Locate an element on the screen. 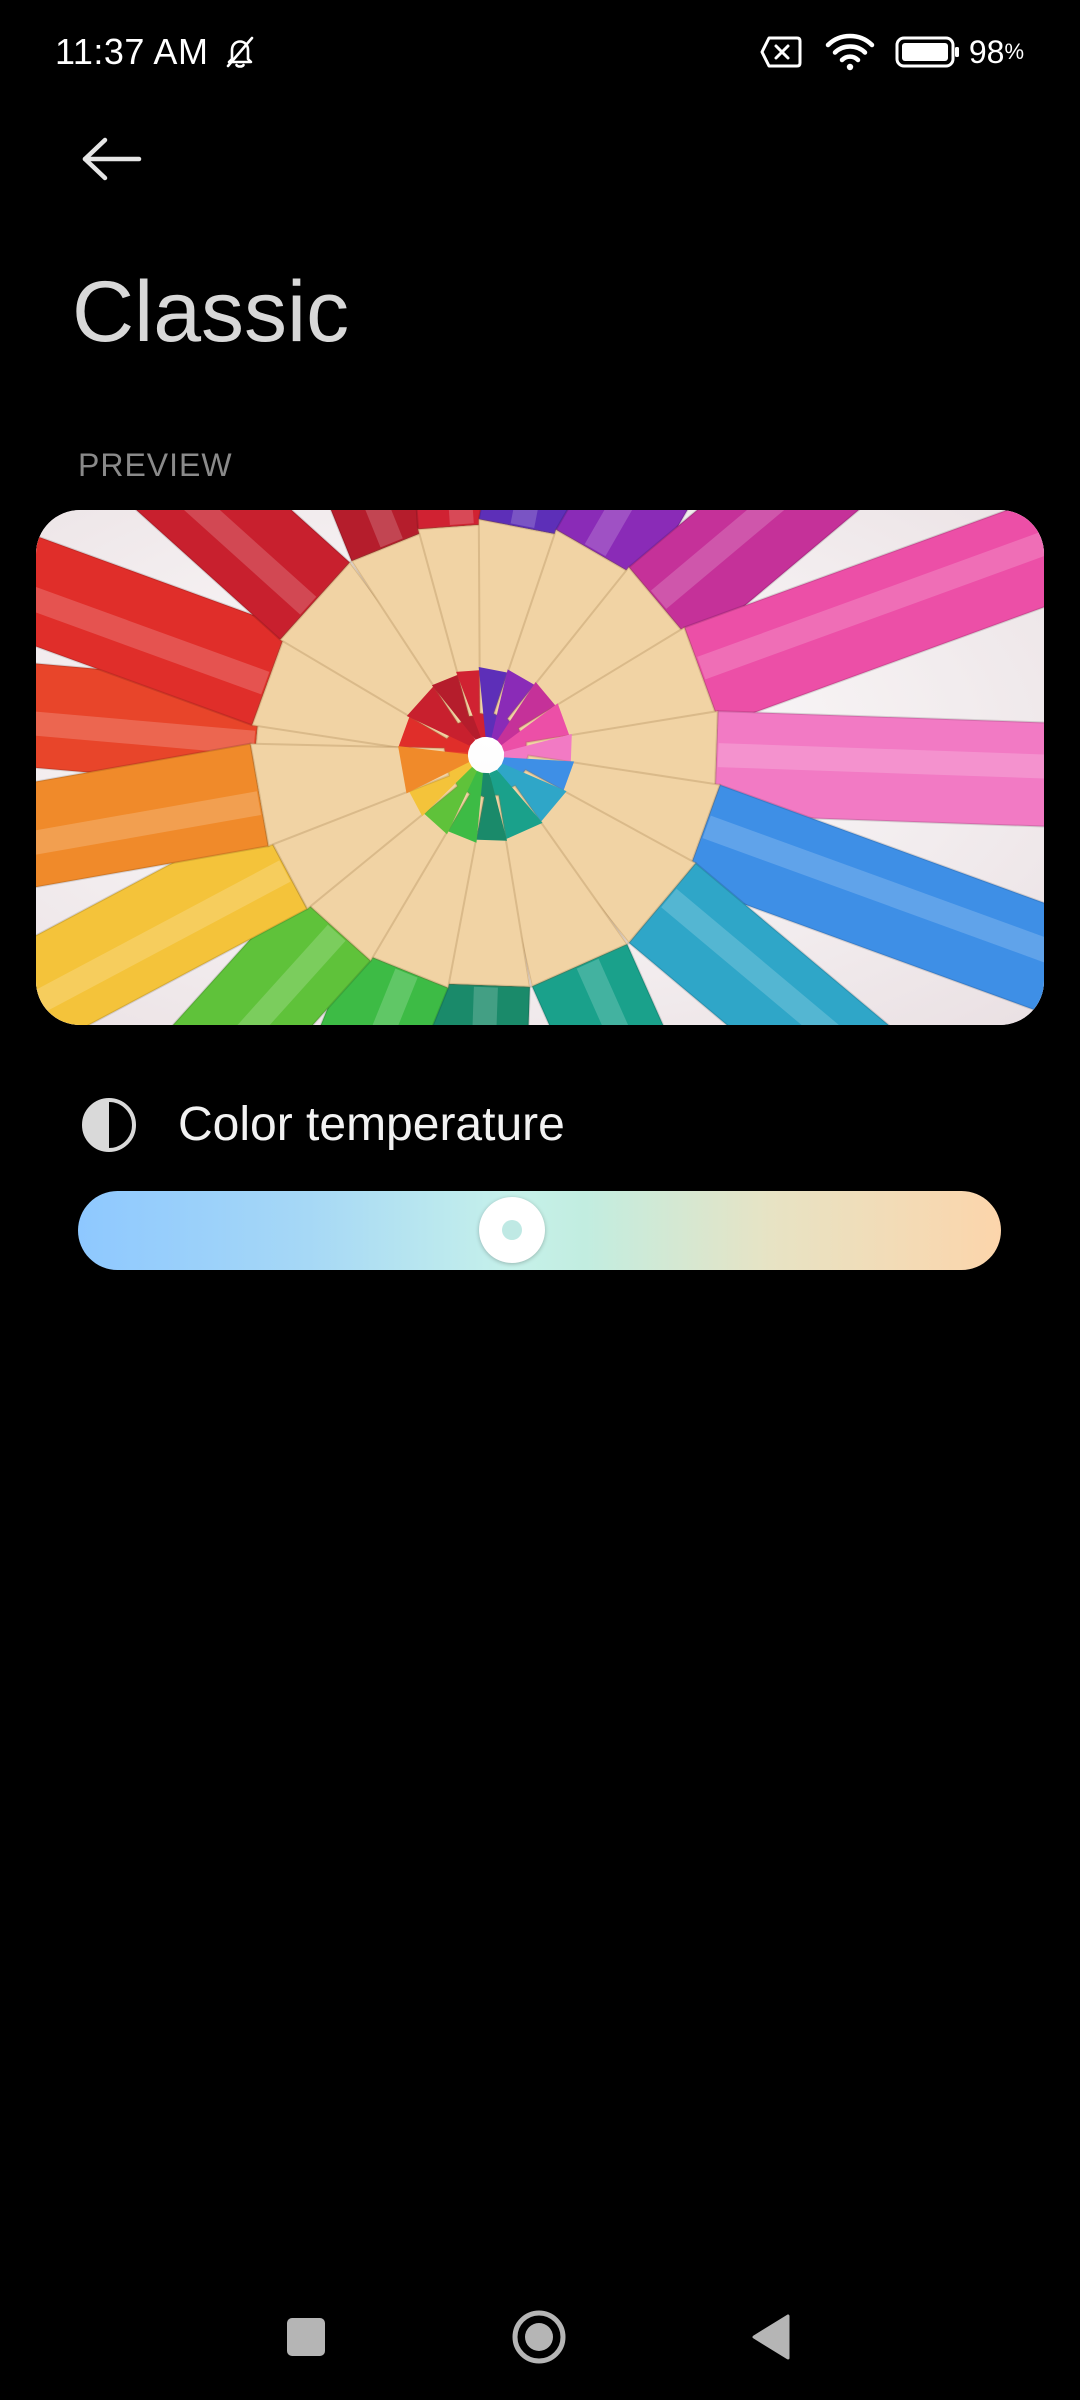 Image resolution: width=1080 pixels, height=2400 pixels. status-time: 11:37 AM is located at coordinates (132, 51).